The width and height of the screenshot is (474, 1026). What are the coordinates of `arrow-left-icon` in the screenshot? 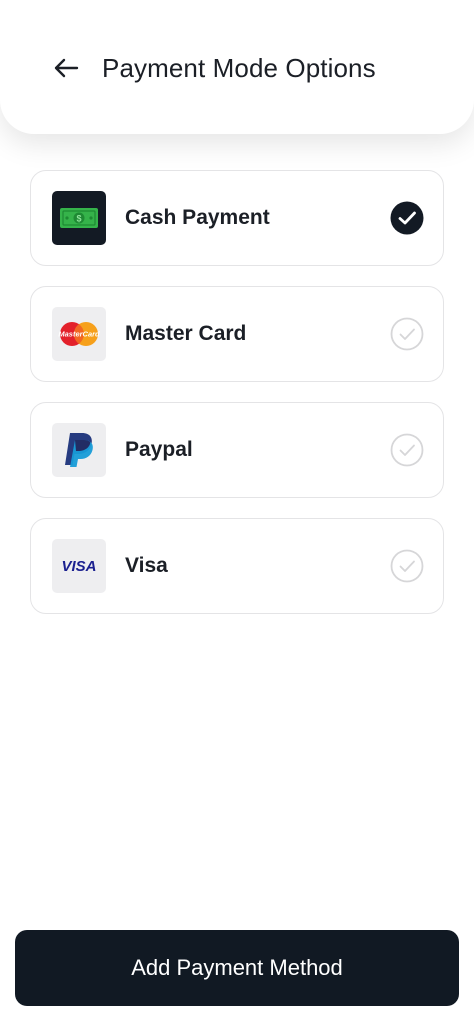 It's located at (66, 68).